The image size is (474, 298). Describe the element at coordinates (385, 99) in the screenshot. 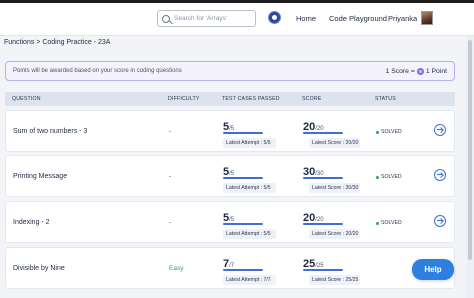

I see `header-status: STATUS` at that location.